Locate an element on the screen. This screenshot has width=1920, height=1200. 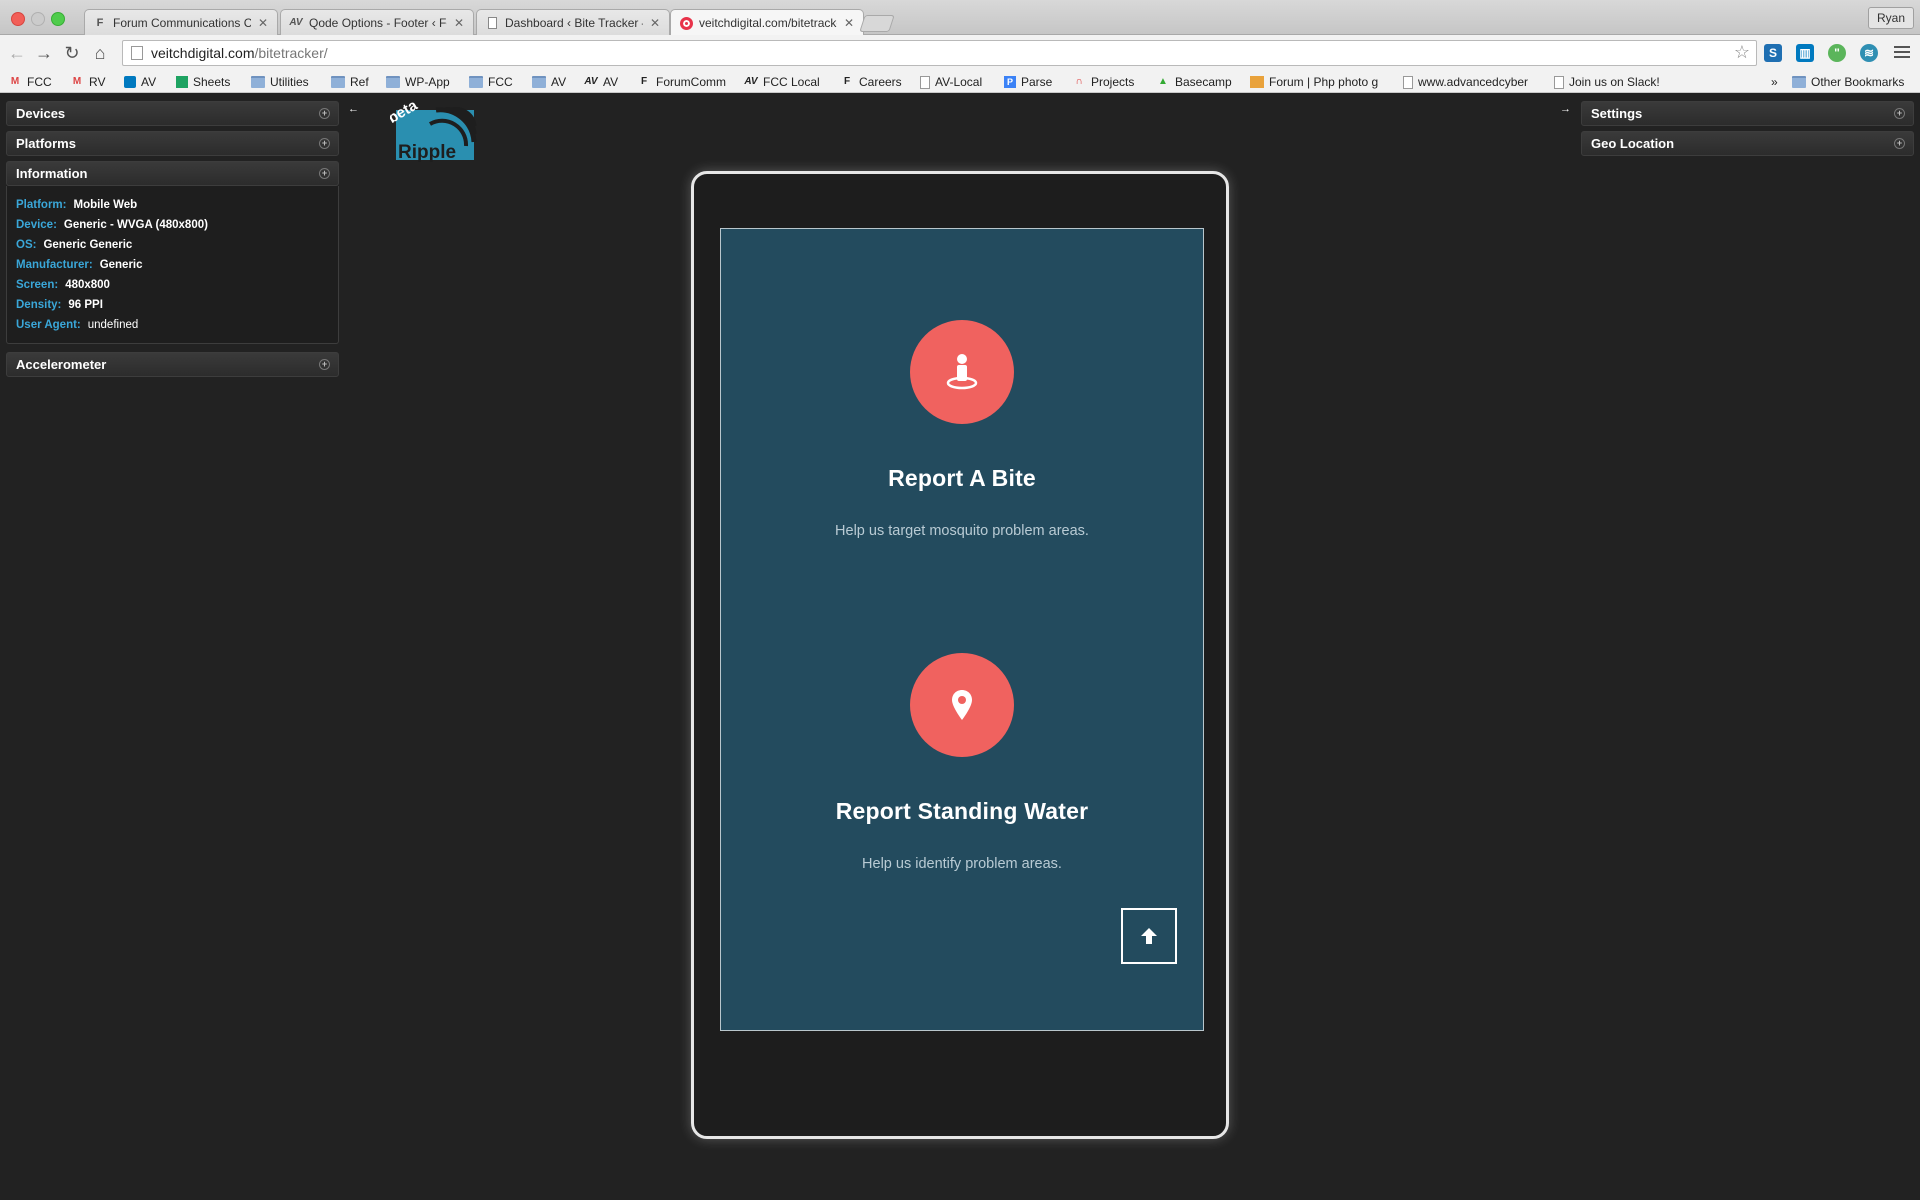
bookmark-label: Basecamp is located at coordinates (1203, 82).